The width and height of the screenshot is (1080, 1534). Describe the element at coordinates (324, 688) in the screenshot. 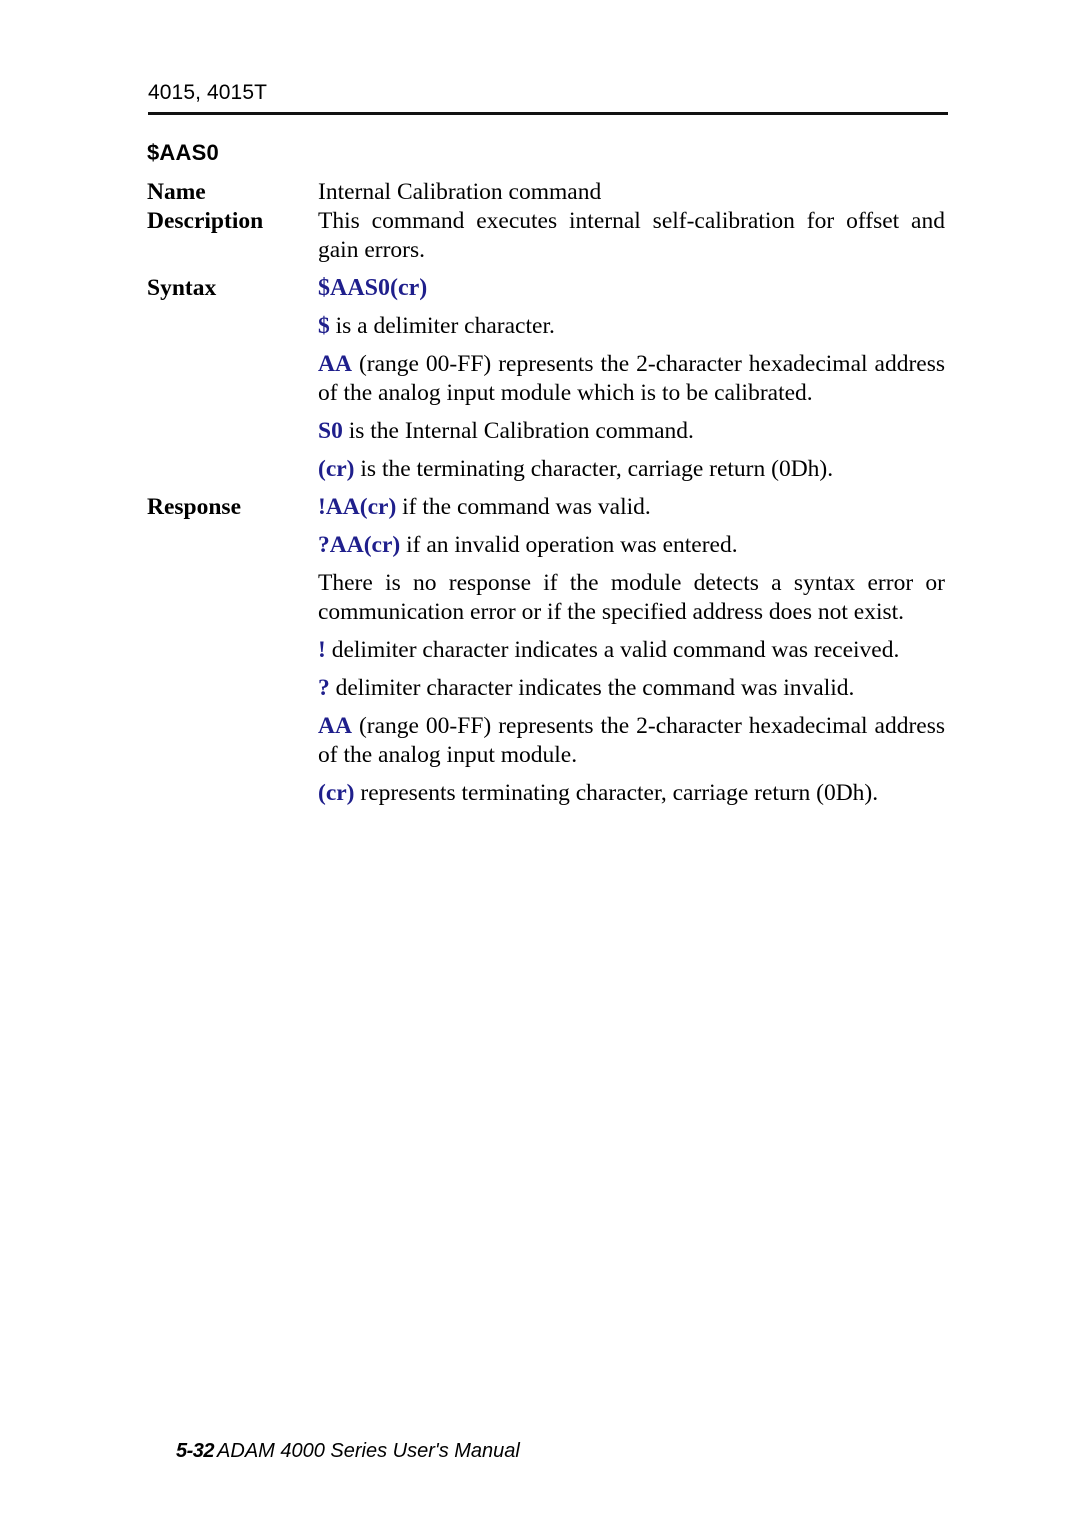

I see `keyword-question: ?` at that location.